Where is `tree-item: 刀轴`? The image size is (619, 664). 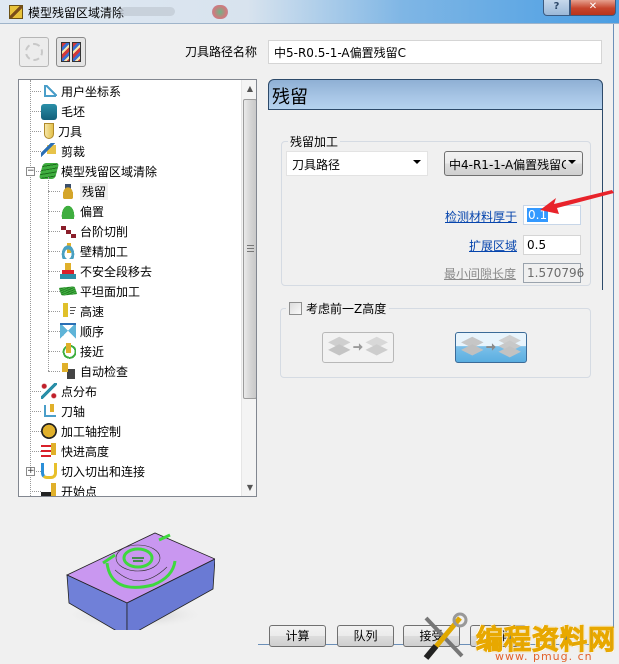 tree-item: 刀轴 is located at coordinates (63, 411).